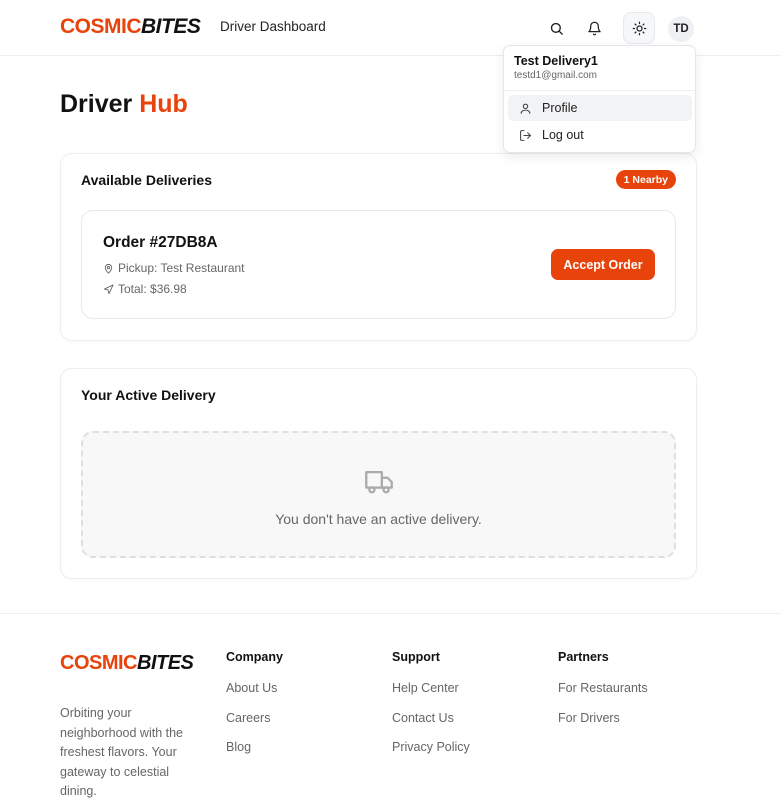 This screenshot has height=804, width=781. Describe the element at coordinates (556, 61) in the screenshot. I see `user-name: Test Delivery1` at that location.